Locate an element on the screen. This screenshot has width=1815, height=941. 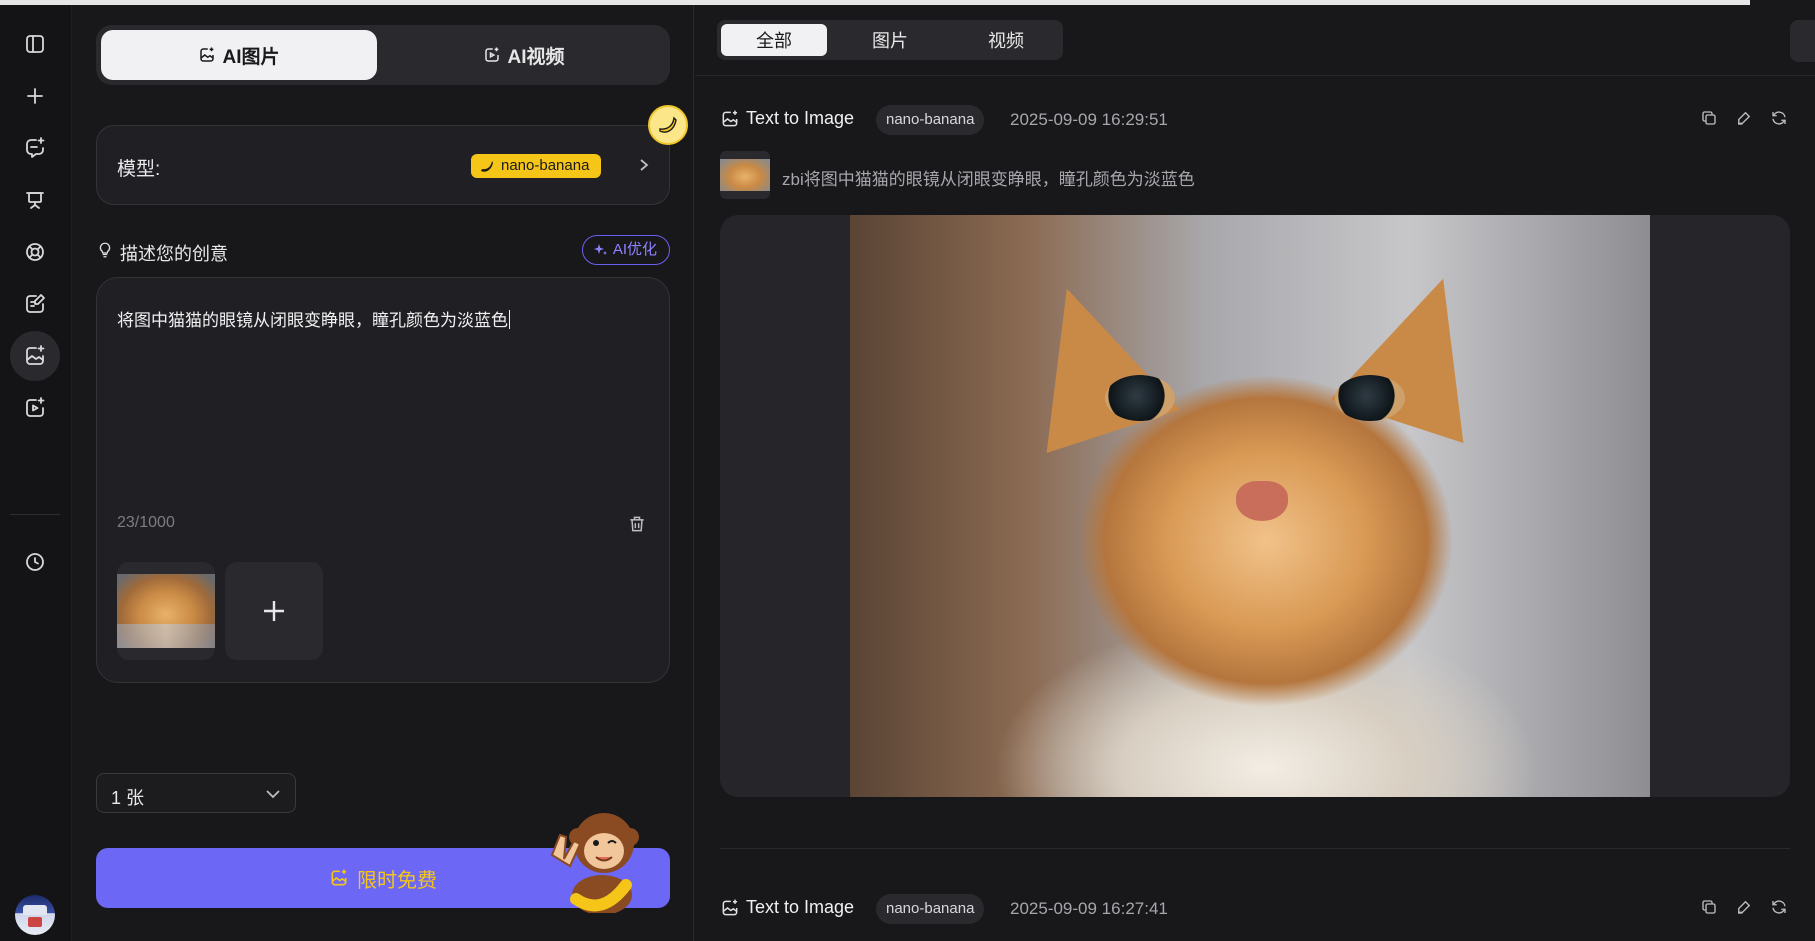
reference-image-thumbnail is located at coordinates (166, 611).